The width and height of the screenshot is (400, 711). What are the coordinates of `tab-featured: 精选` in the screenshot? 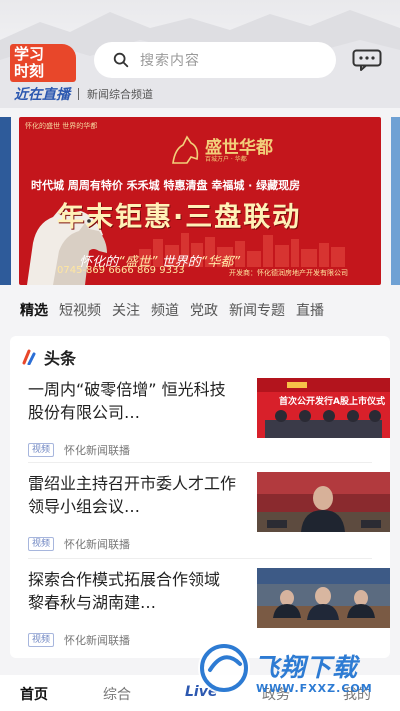 It's located at (34, 310).